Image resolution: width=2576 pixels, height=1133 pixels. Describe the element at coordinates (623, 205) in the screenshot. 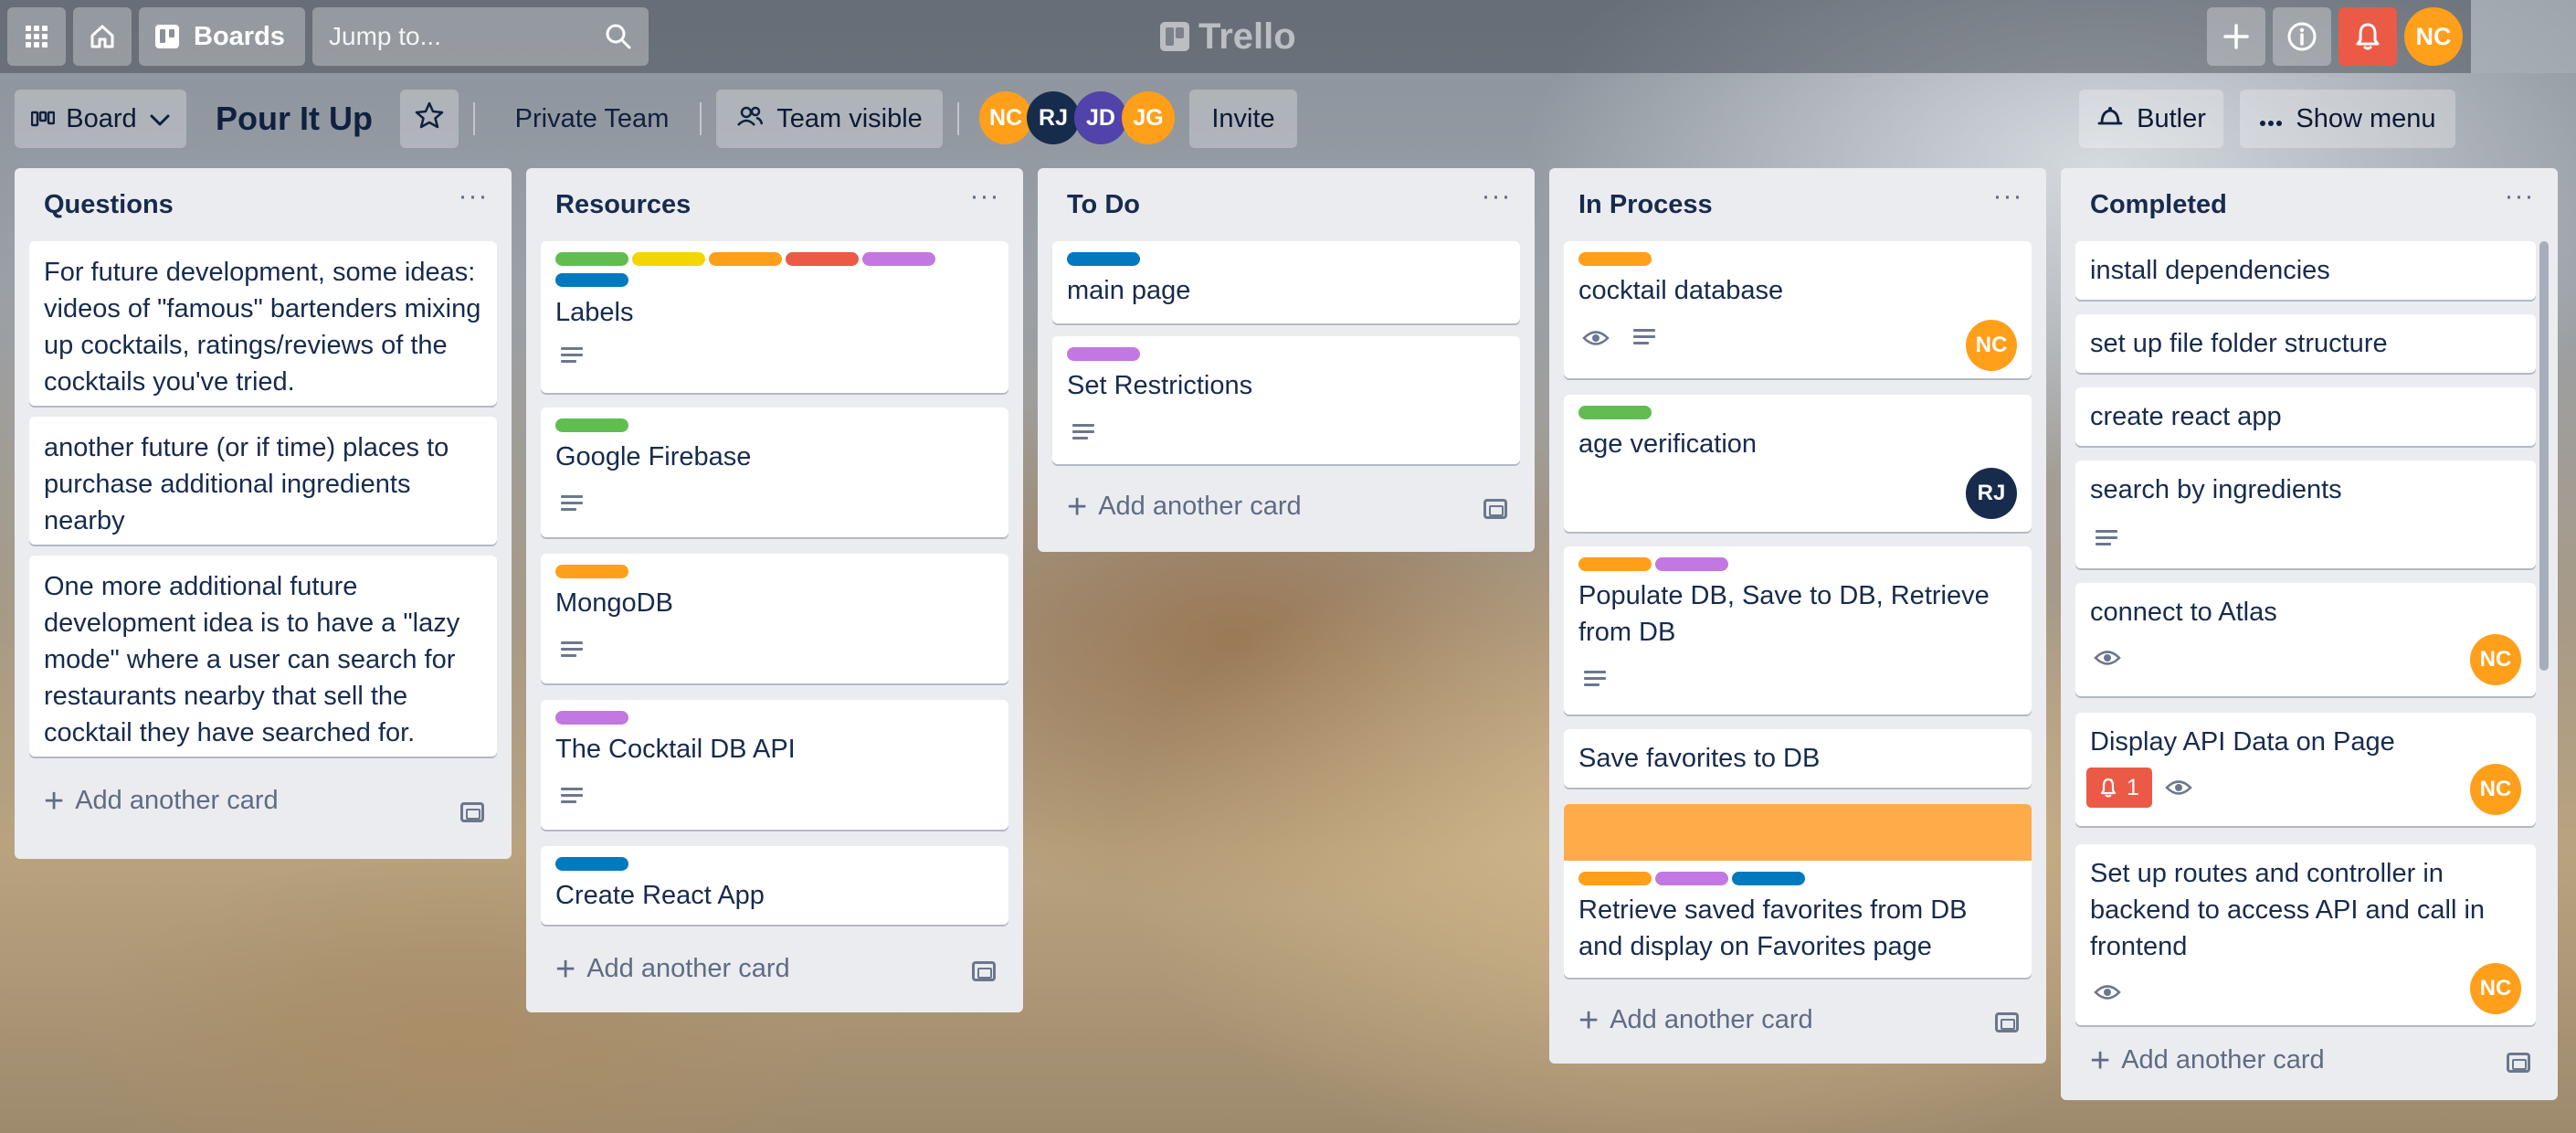

I see `list-title: Resources` at that location.